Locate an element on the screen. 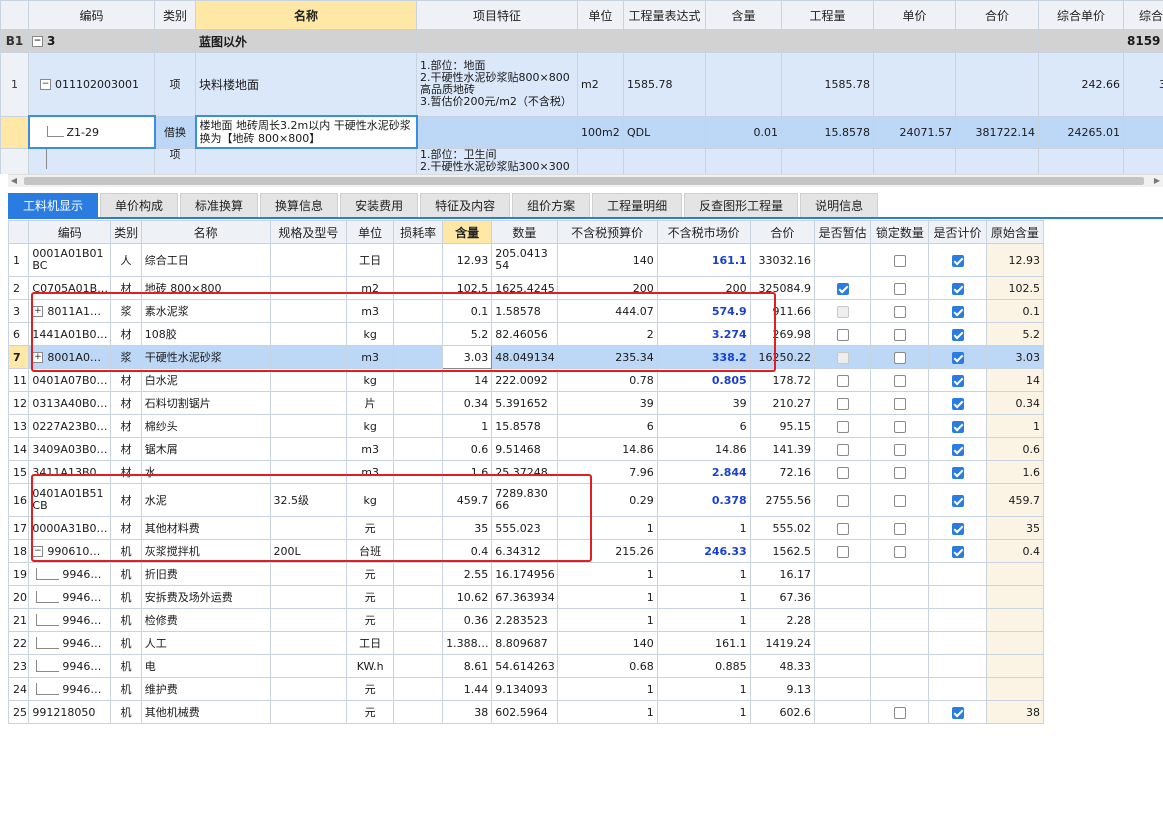  collapse-icon: − is located at coordinates (38, 551).